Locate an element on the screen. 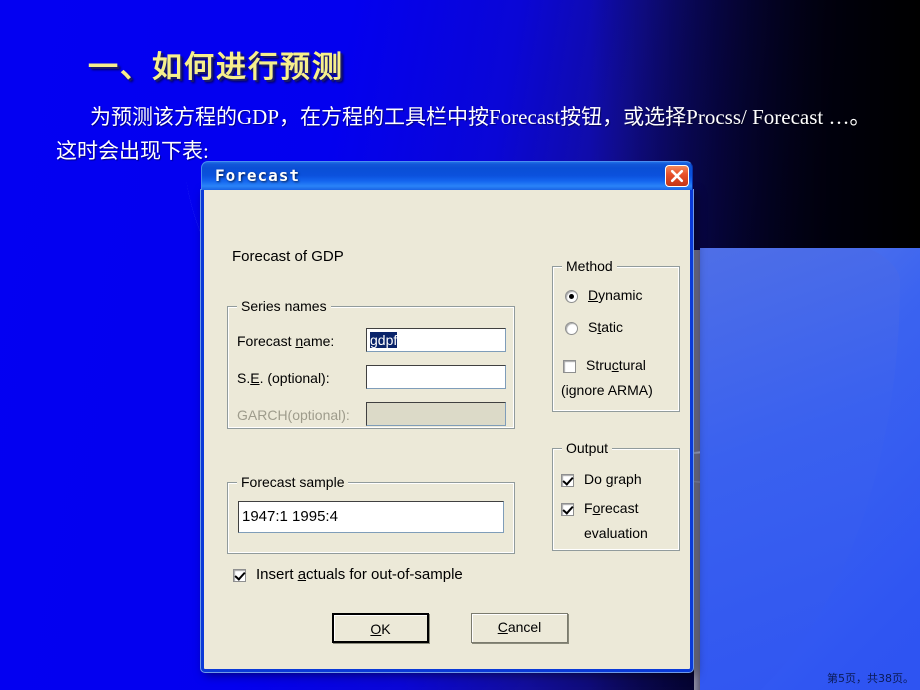 The width and height of the screenshot is (920, 690). garch-optional-label: GARCH(optional): is located at coordinates (293, 415).